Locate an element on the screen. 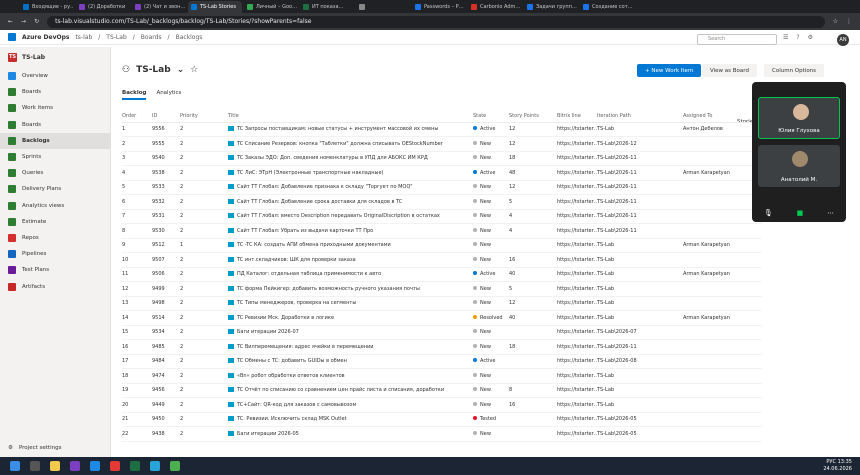 The image size is (860, 475). azure-devops-logo-icon is located at coordinates (12, 37).